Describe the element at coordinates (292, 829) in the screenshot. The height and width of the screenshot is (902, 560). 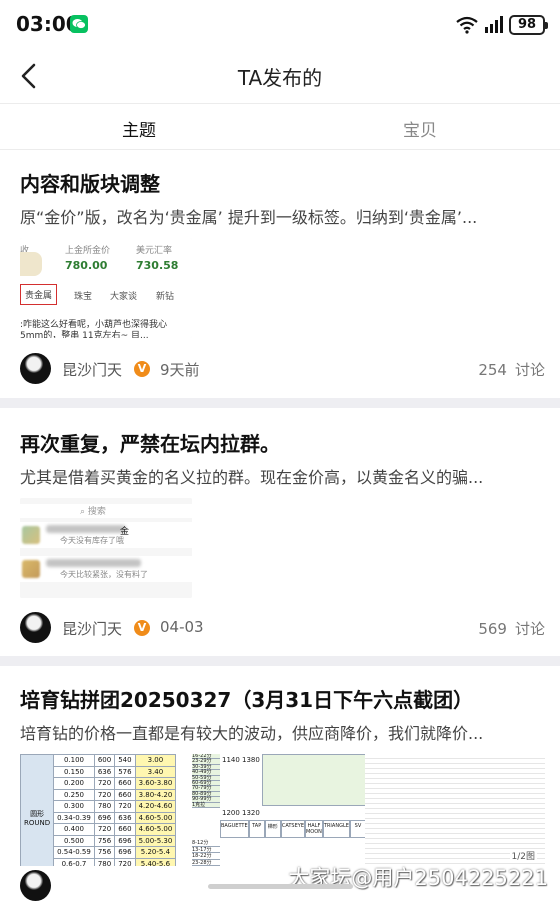
I see `shape-header: CATSEYE` at that location.